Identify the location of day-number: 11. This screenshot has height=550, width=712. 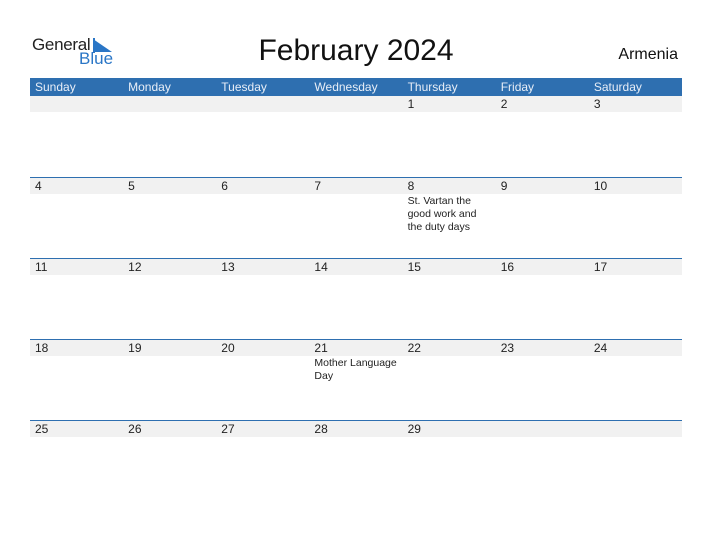
(41, 267).